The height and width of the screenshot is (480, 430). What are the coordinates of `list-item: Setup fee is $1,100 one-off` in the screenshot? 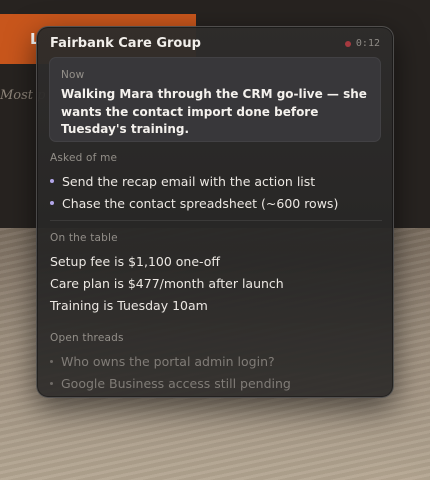 It's located at (216, 261).